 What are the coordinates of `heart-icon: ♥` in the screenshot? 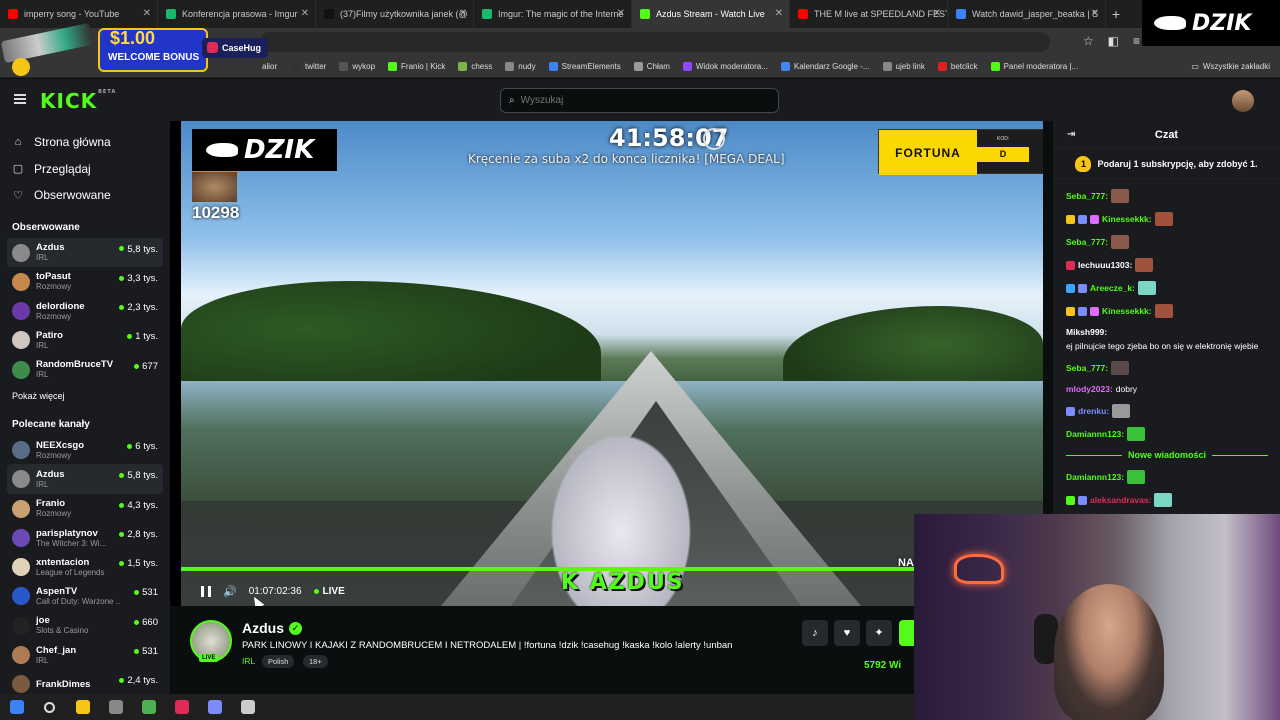 It's located at (847, 633).